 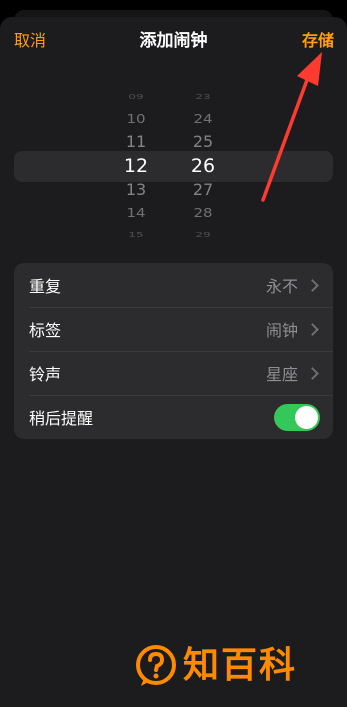 I want to click on hour-option: 10, so click(x=136, y=119).